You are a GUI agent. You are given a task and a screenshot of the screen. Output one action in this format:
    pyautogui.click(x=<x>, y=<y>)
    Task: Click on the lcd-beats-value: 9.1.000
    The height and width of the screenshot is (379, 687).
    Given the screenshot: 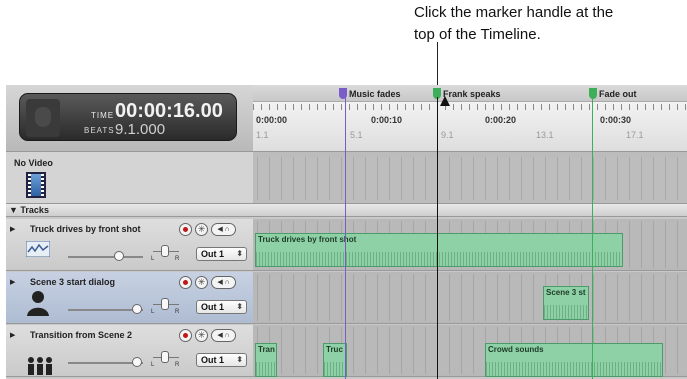 What is the action you would take?
    pyautogui.click(x=140, y=129)
    